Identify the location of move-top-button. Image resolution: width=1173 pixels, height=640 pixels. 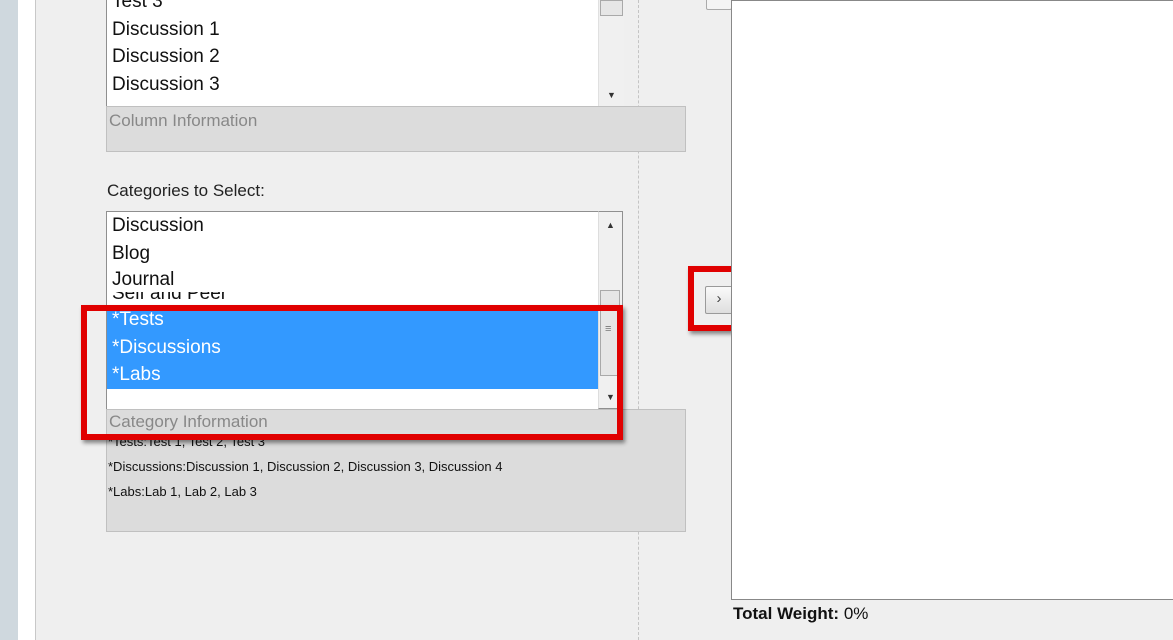
(719, 5).